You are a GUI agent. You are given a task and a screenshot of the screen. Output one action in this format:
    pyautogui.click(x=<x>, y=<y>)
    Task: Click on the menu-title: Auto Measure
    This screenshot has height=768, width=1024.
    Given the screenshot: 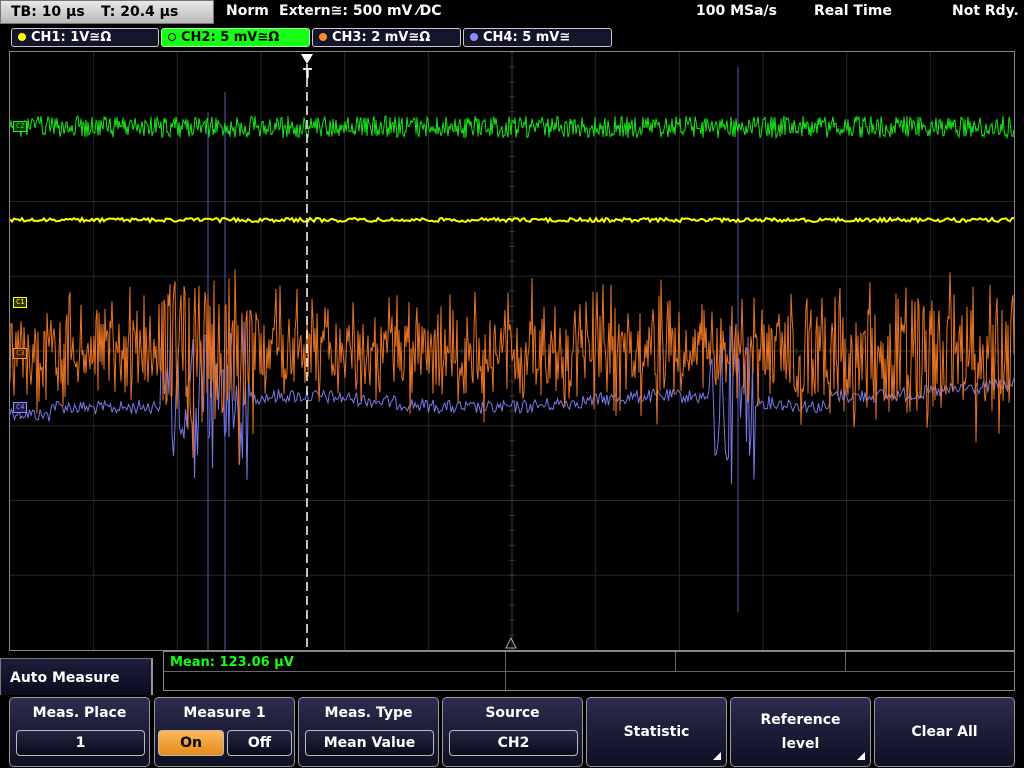 What is the action you would take?
    pyautogui.click(x=76, y=677)
    